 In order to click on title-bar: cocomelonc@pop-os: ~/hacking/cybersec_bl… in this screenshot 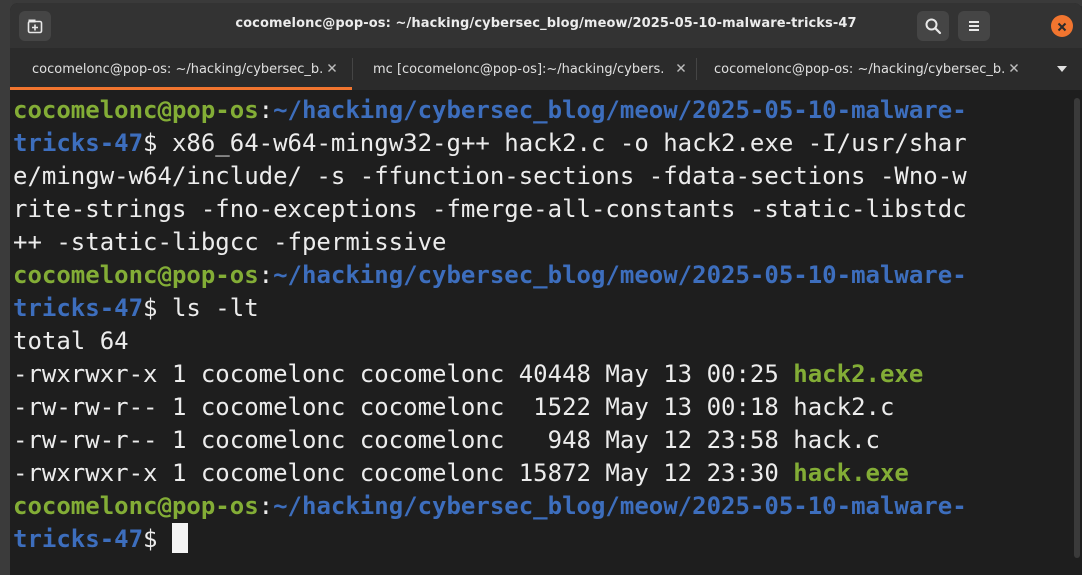, I will do `click(546, 25)`.